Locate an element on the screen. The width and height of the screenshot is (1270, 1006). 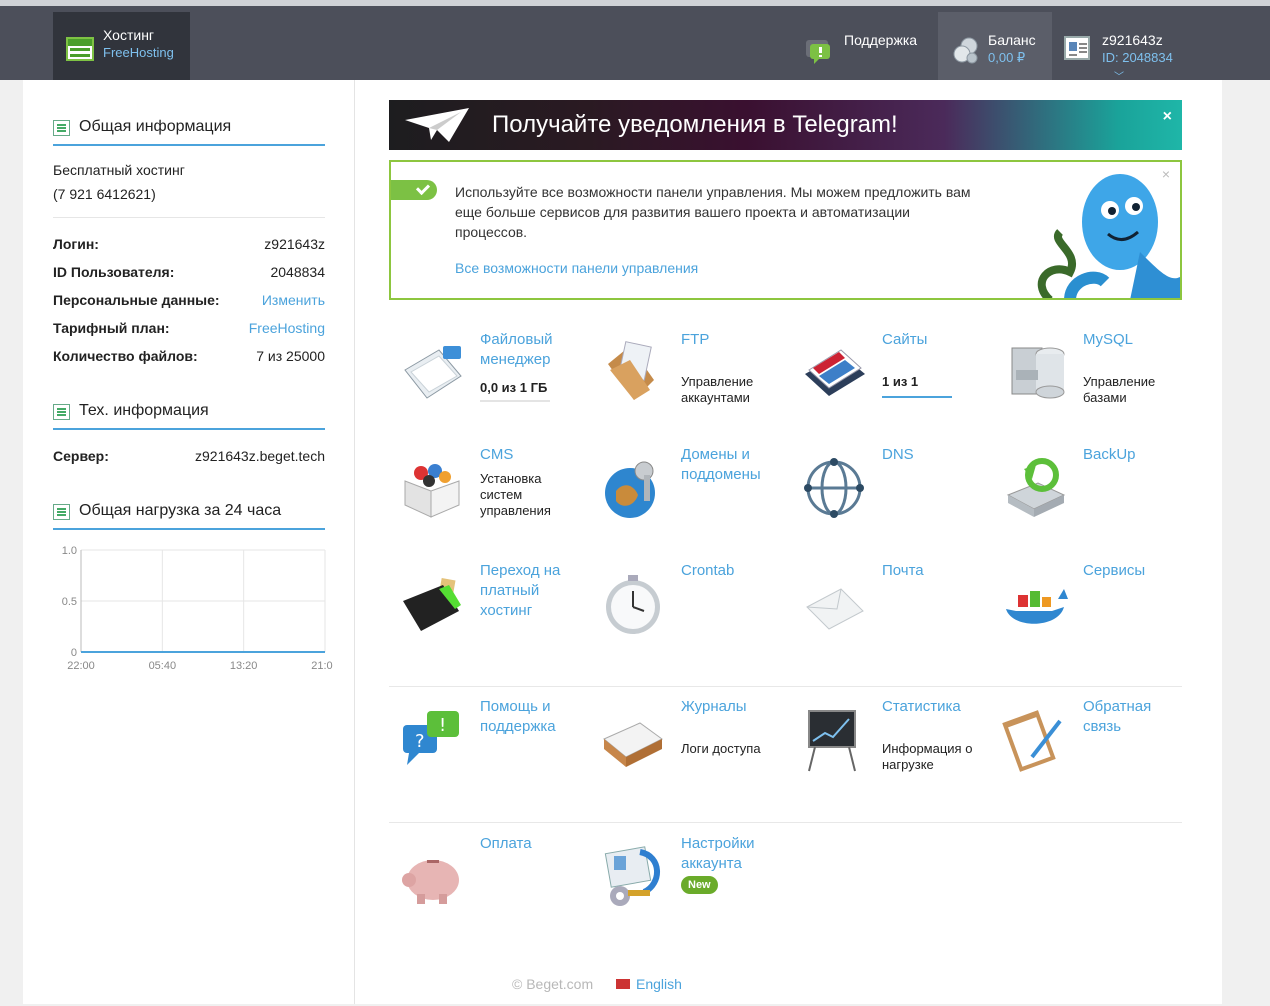
balance-value: 0,00 ₽ is located at coordinates (1007, 57).